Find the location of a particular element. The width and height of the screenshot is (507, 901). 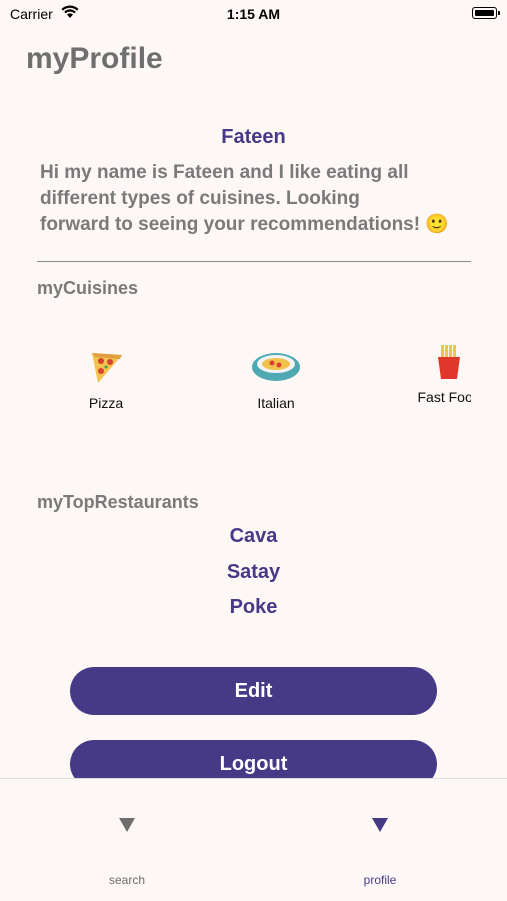

restaurant-item: Cava is located at coordinates (253, 536).